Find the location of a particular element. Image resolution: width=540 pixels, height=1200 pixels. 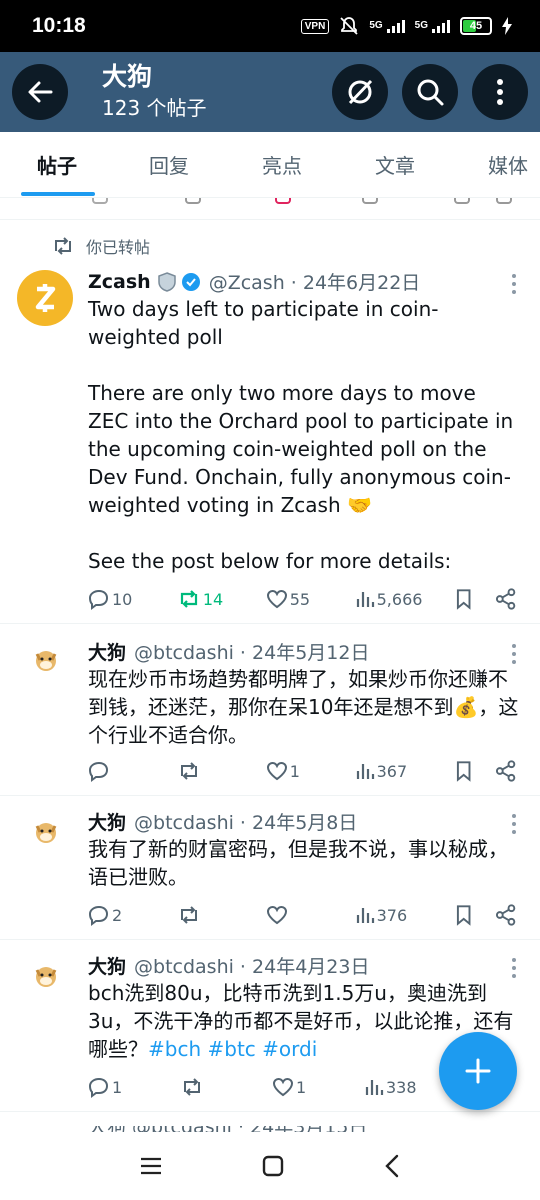

shield-emoji-icon is located at coordinates (166, 281).